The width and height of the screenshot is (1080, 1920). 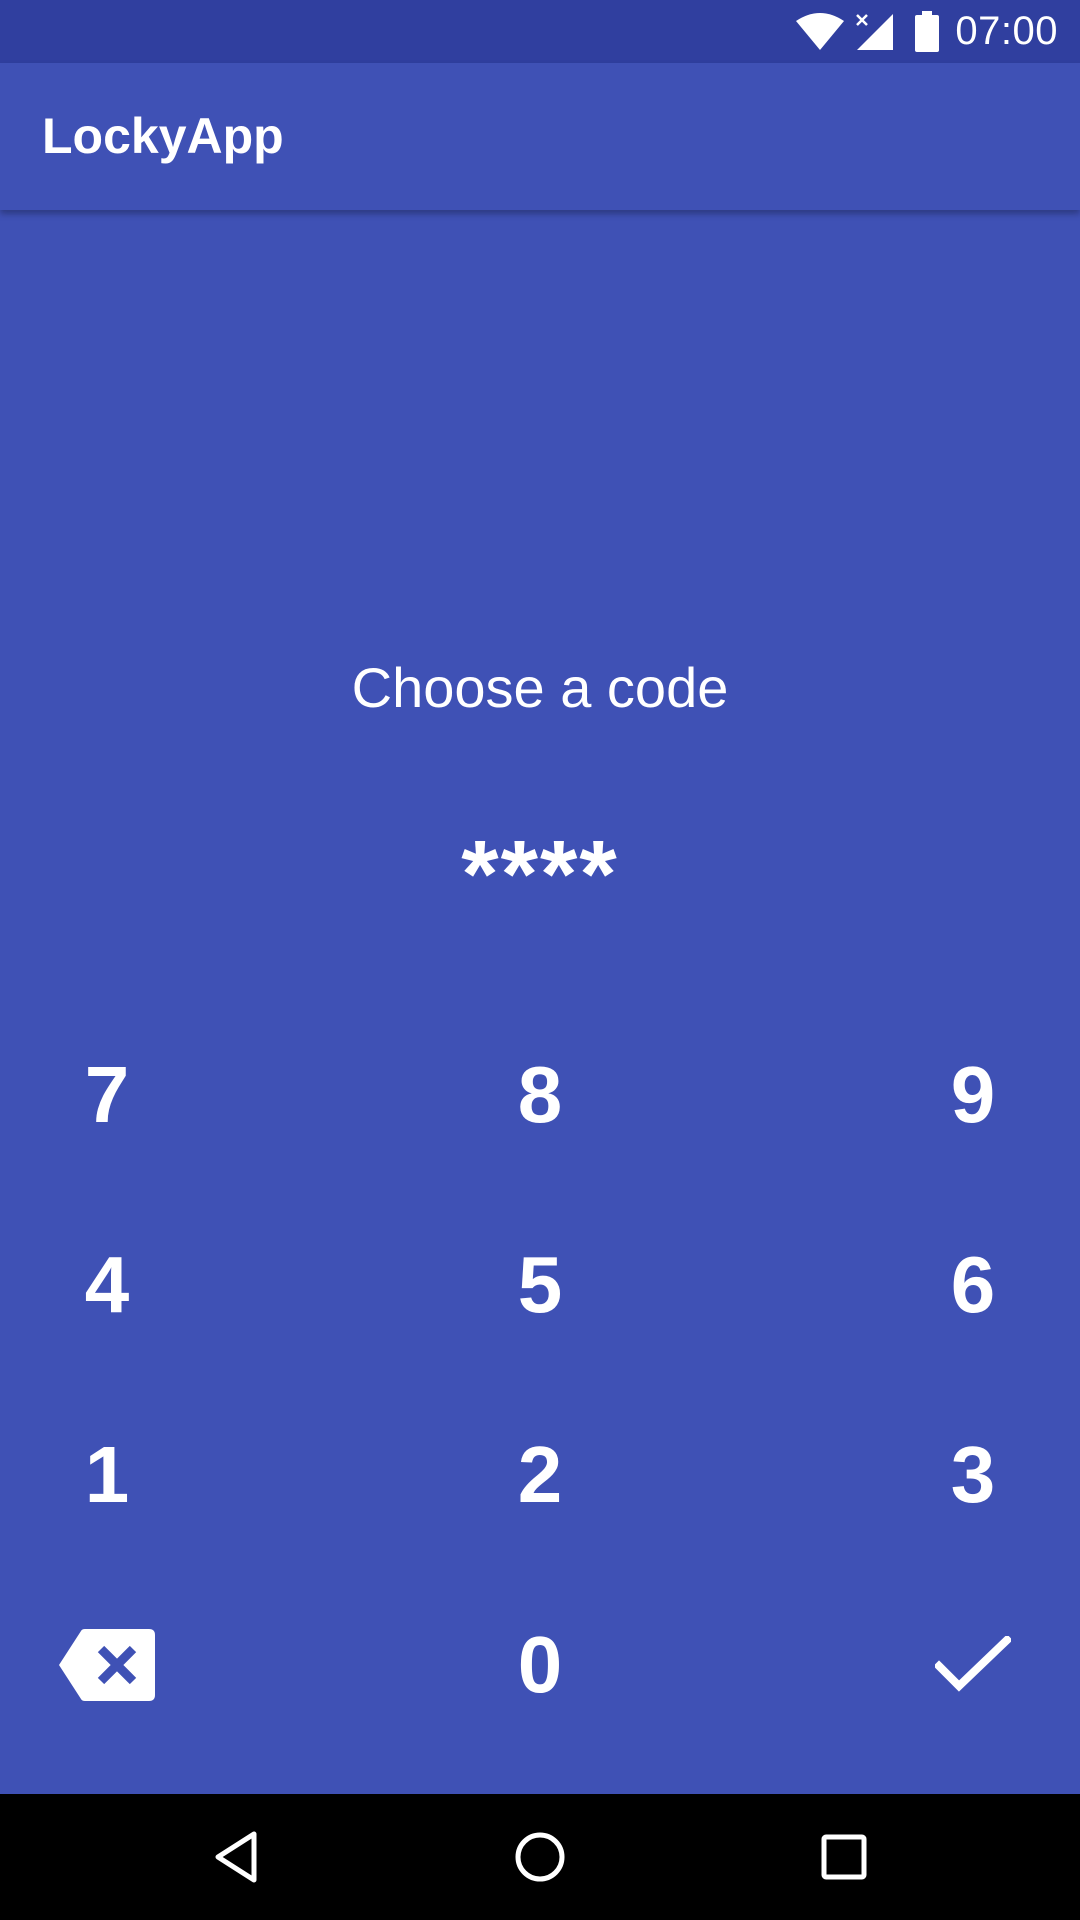 What do you see at coordinates (900, 1665) in the screenshot?
I see `confirm-button` at bounding box center [900, 1665].